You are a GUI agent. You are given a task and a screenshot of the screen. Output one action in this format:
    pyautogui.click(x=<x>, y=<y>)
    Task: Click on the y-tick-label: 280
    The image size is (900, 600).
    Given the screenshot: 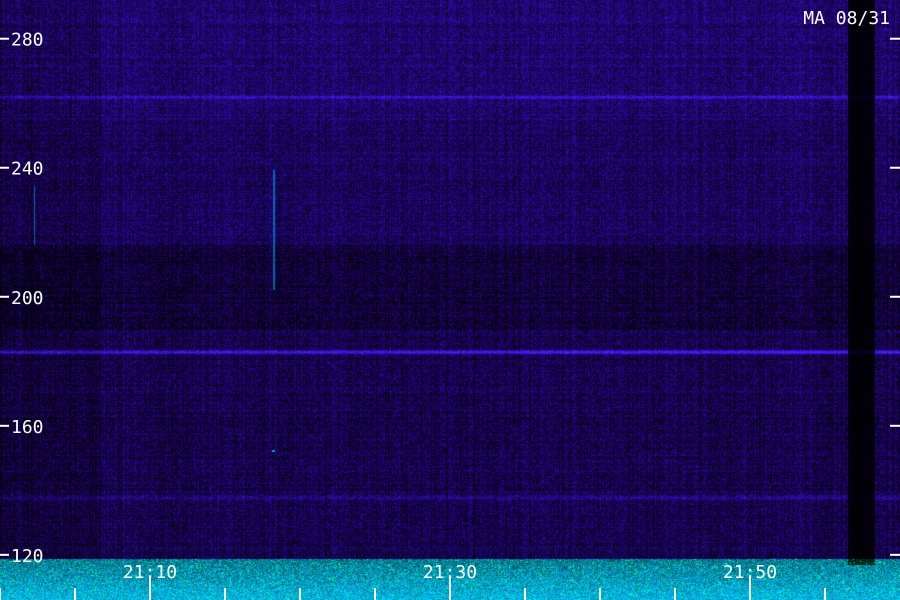 What is the action you would take?
    pyautogui.click(x=27, y=40)
    